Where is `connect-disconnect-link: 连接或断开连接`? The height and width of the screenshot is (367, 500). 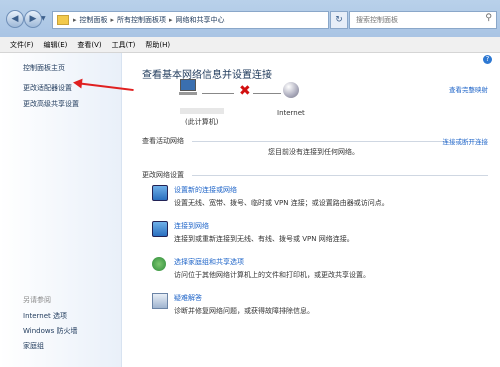 connect-disconnect-link: 连接或断开连接 is located at coordinates (466, 141).